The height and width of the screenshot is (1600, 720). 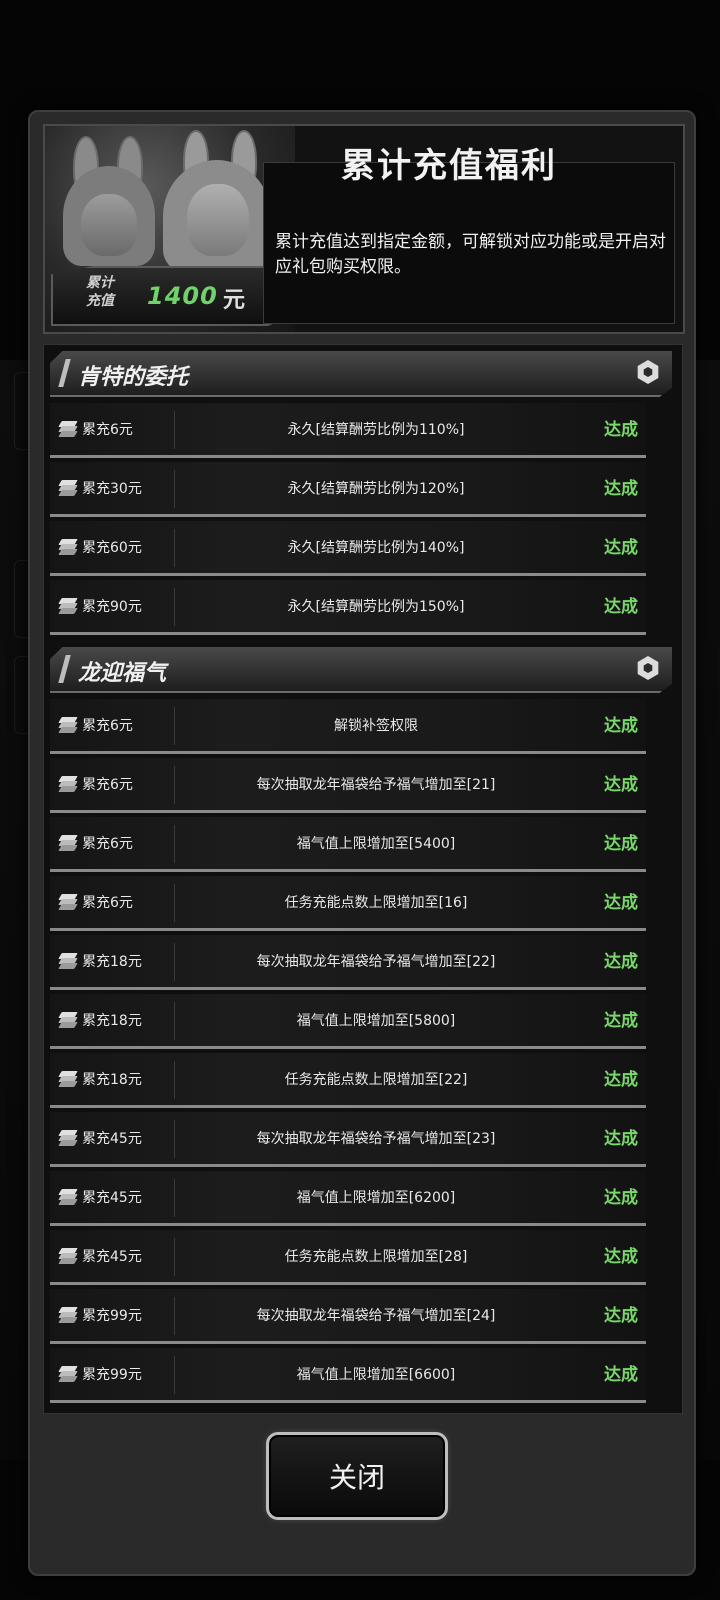 I want to click on reward-row: 累充6元 每次抽取龙年福袋给予福气增加至[21] 达成, so click(x=348, y=785).